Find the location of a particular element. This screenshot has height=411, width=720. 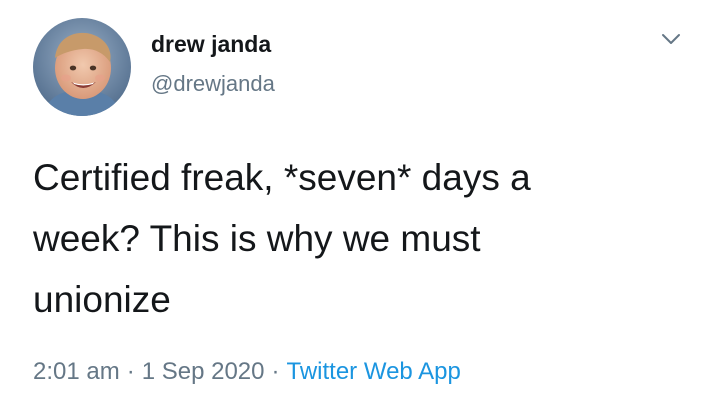

tweet-menu-button is located at coordinates (671, 39).